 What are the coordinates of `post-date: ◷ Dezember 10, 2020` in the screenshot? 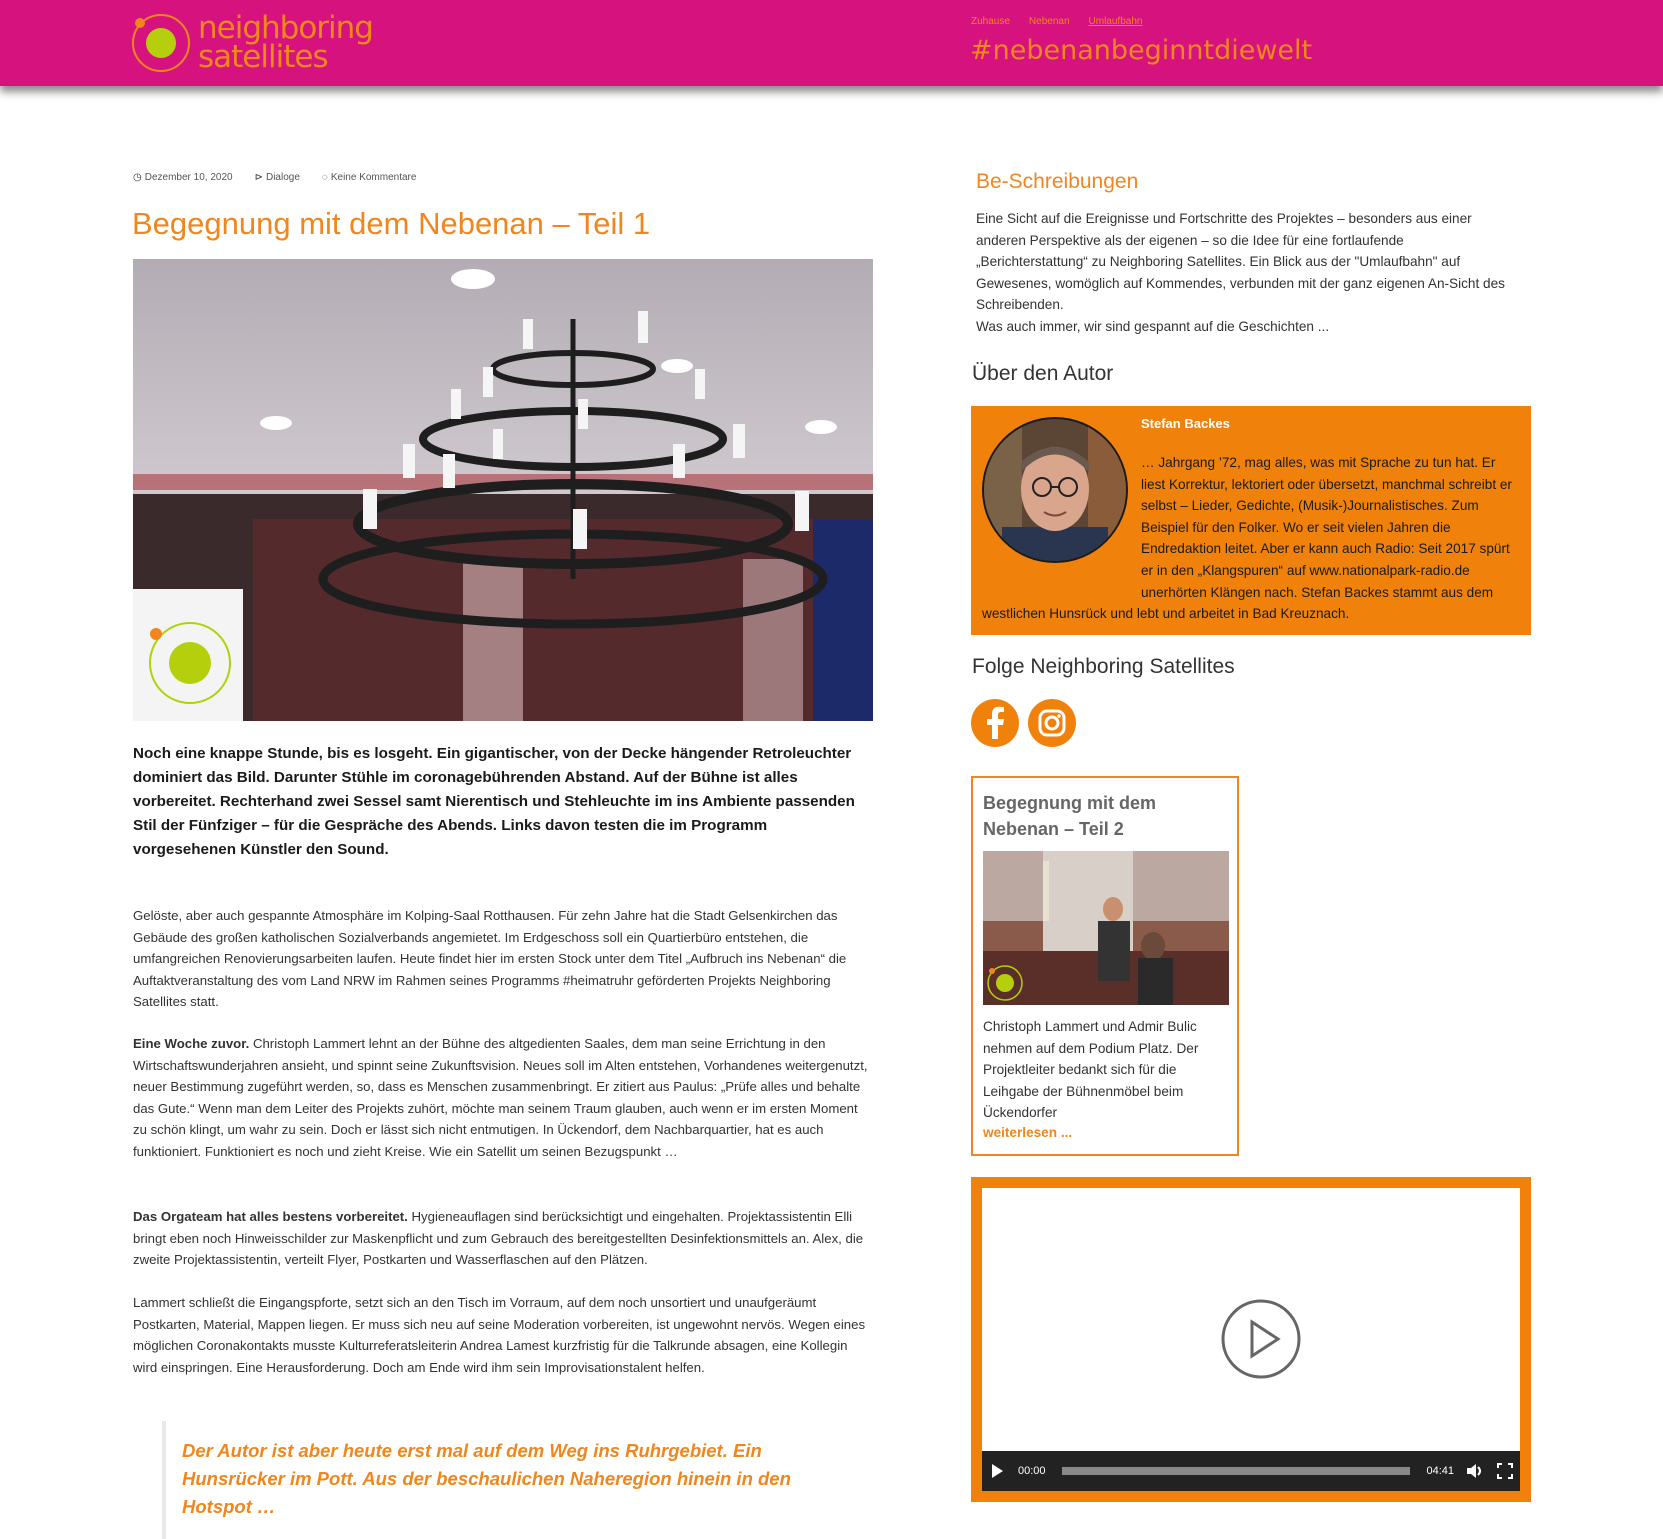 It's located at (183, 177).